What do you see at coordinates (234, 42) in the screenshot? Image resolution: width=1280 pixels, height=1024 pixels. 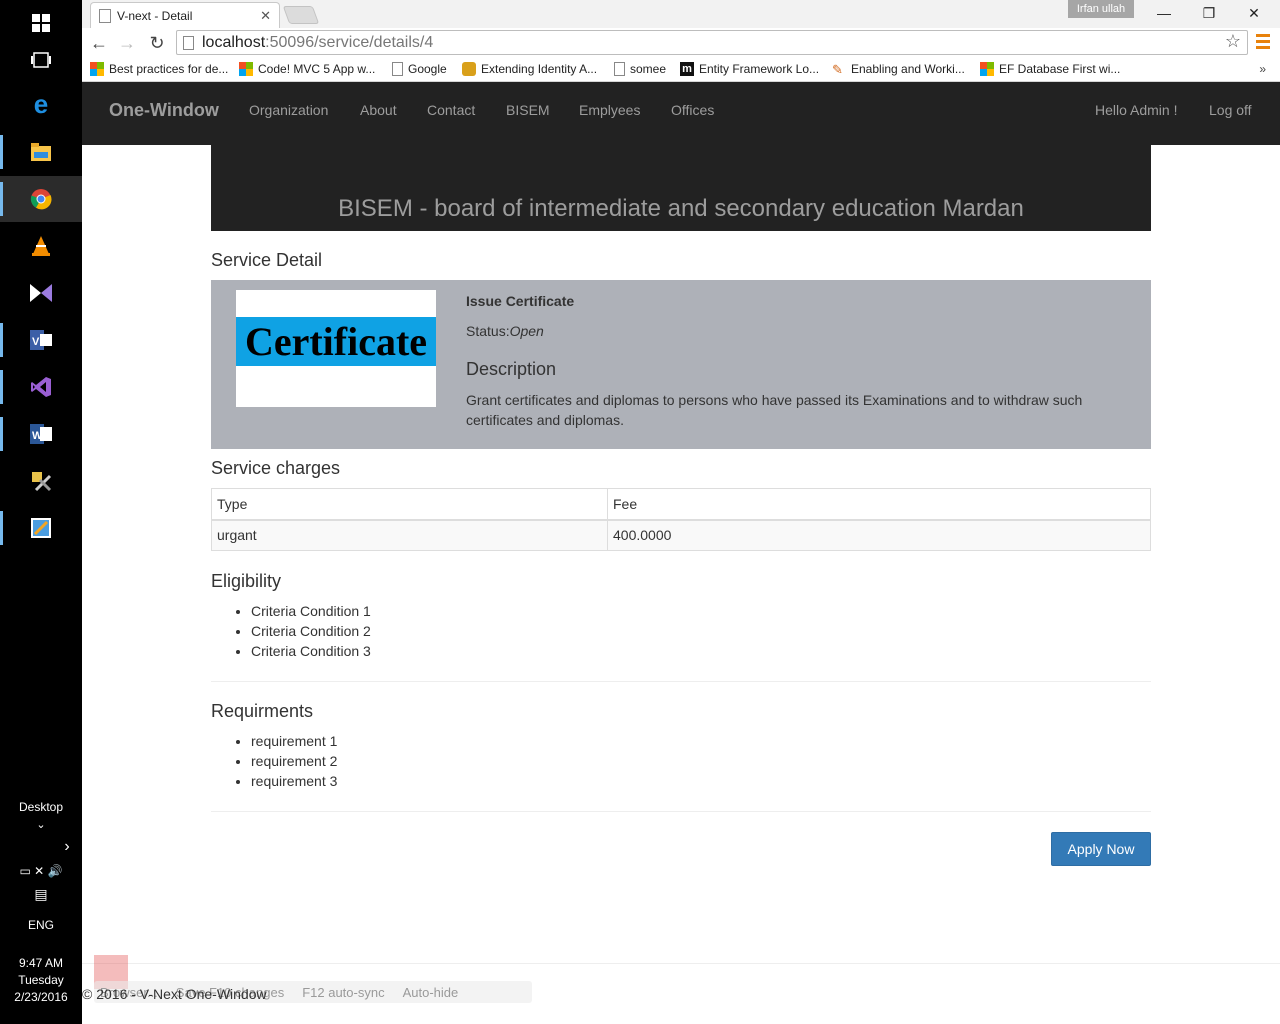 I see `url-host: localhost` at bounding box center [234, 42].